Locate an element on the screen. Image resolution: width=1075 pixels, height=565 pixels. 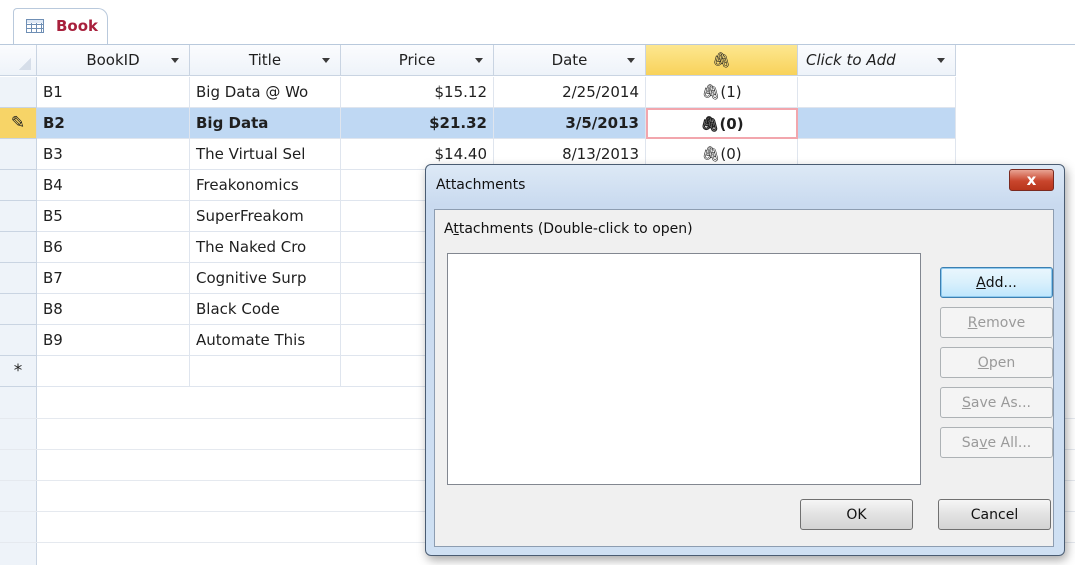
pencil-icon: ✎ is located at coordinates (18, 123).